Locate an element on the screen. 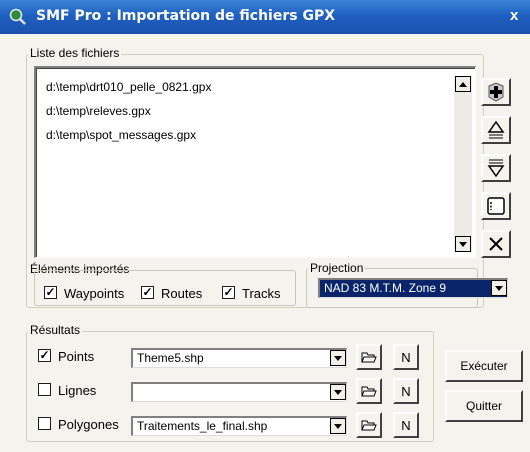 This screenshot has height=452, width=530. points-output-select: Theme5.shp is located at coordinates (239, 358).